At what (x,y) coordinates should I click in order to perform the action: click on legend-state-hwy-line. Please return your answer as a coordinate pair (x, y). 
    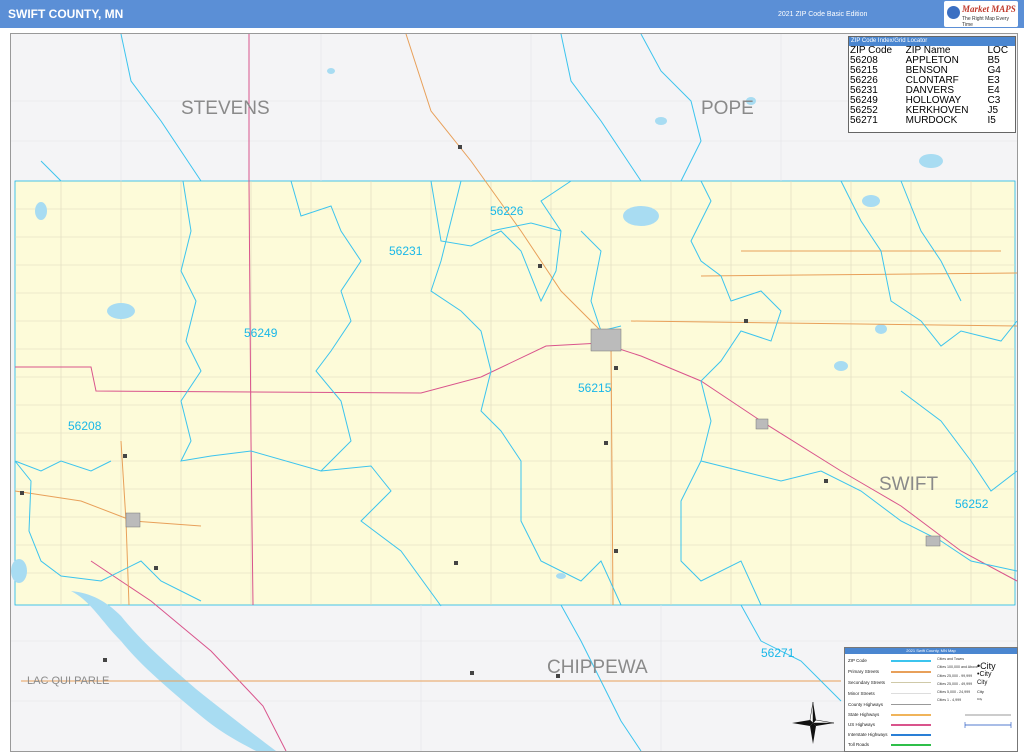
    Looking at the image, I should click on (911, 715).